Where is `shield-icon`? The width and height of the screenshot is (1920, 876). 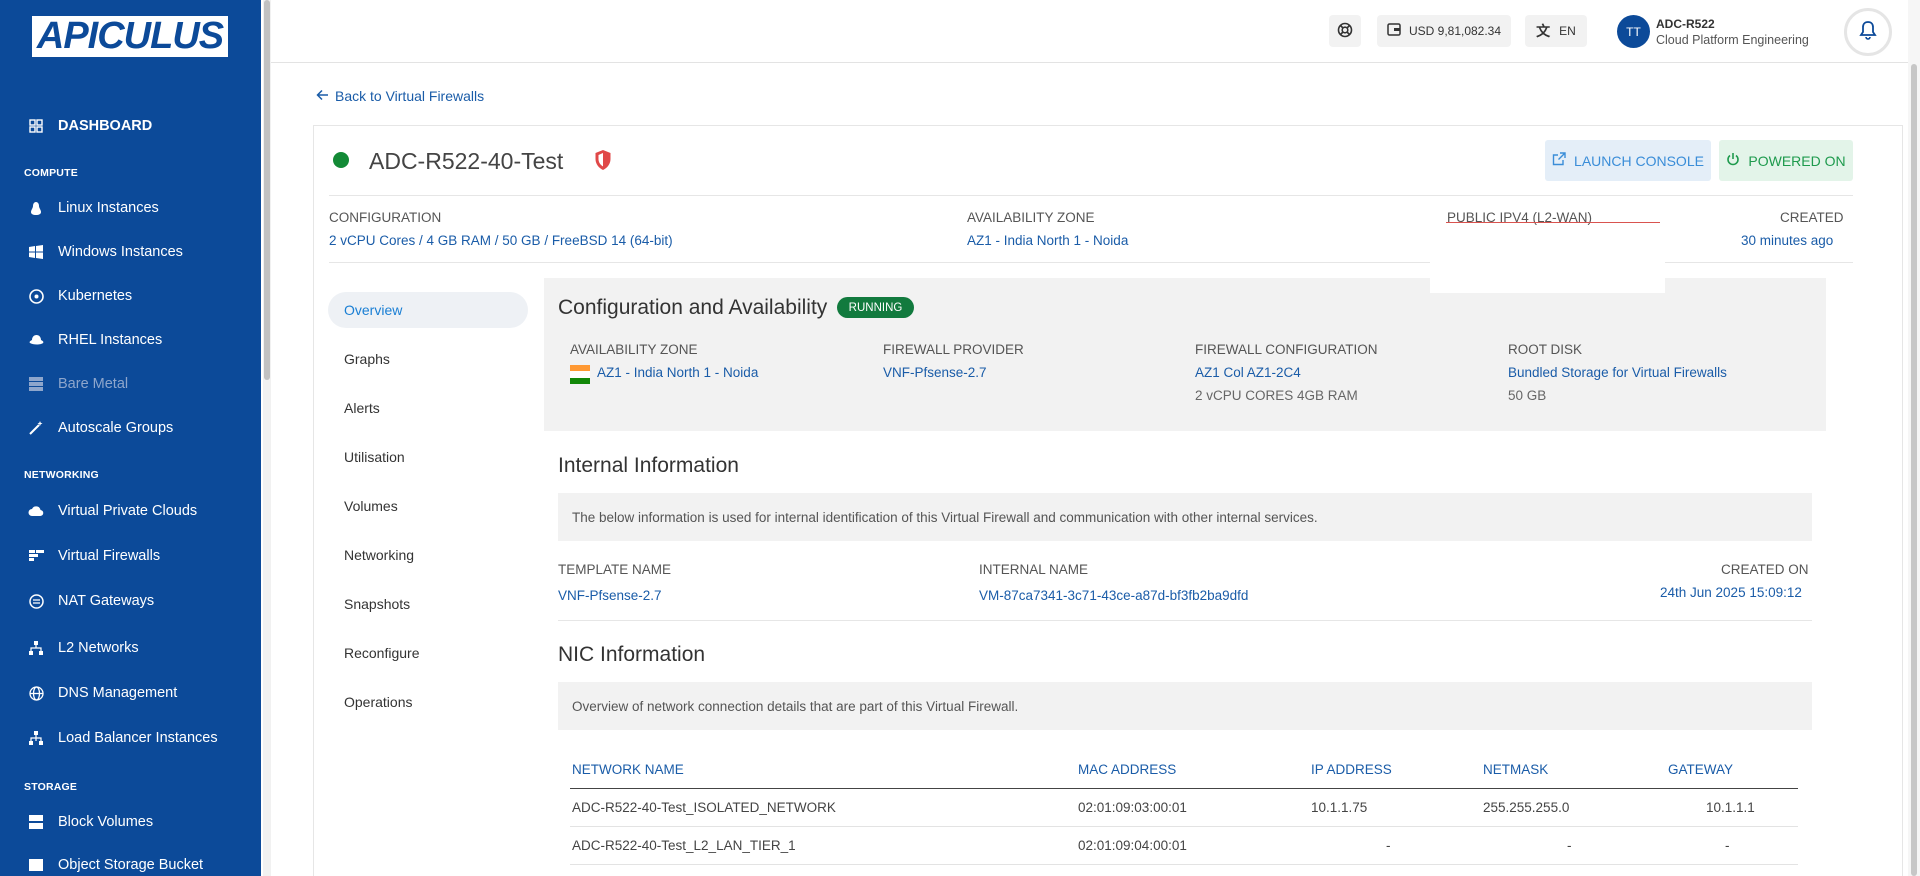
shield-icon is located at coordinates (603, 162).